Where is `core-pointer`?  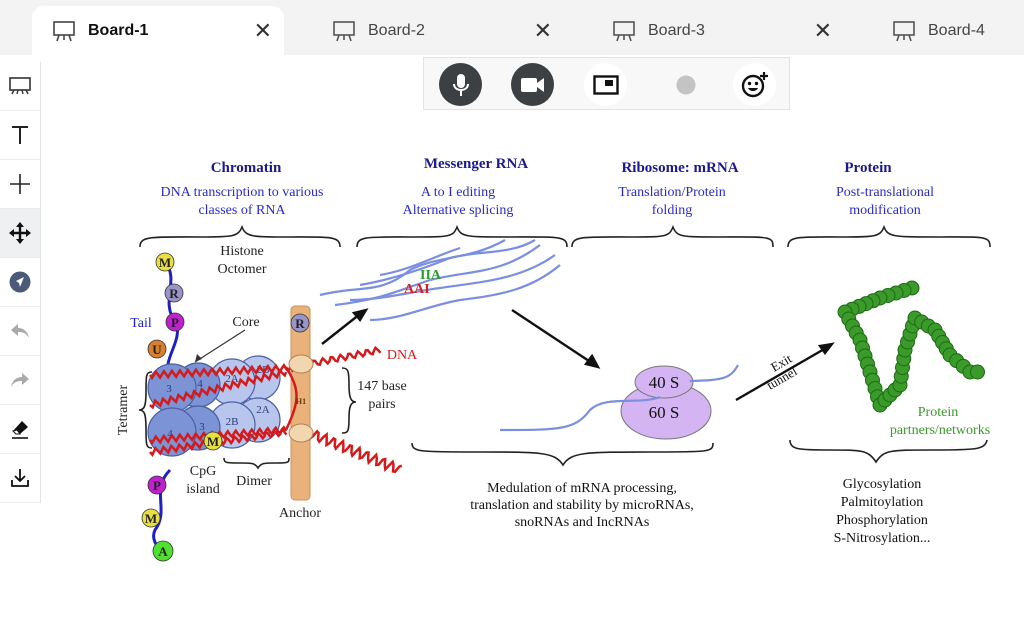
core-pointer is located at coordinates (220, 346).